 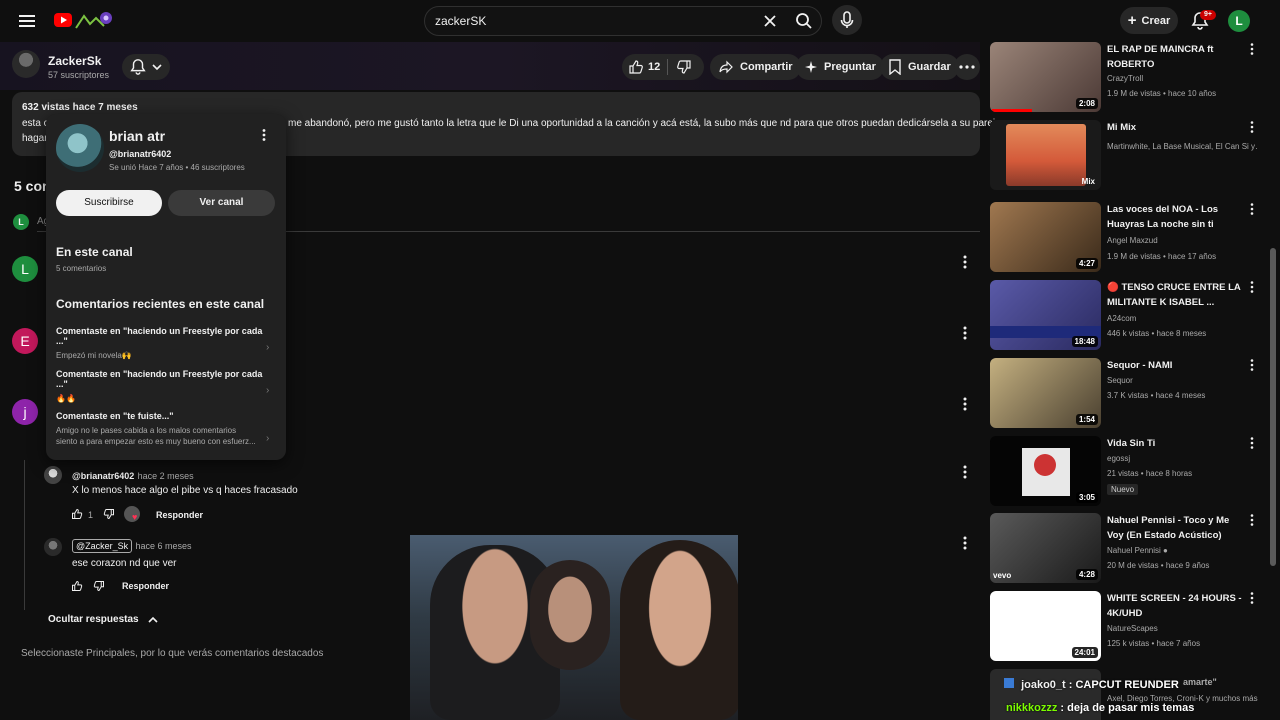 What do you see at coordinates (684, 67) in the screenshot?
I see `dislike-button` at bounding box center [684, 67].